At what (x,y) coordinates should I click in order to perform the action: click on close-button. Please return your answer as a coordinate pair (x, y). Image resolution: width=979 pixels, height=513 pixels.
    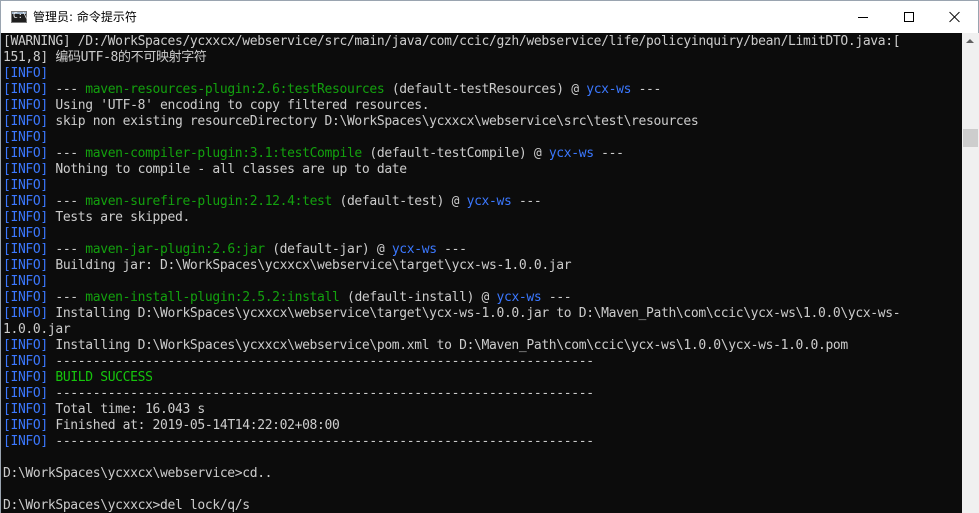
    Looking at the image, I should click on (955, 17).